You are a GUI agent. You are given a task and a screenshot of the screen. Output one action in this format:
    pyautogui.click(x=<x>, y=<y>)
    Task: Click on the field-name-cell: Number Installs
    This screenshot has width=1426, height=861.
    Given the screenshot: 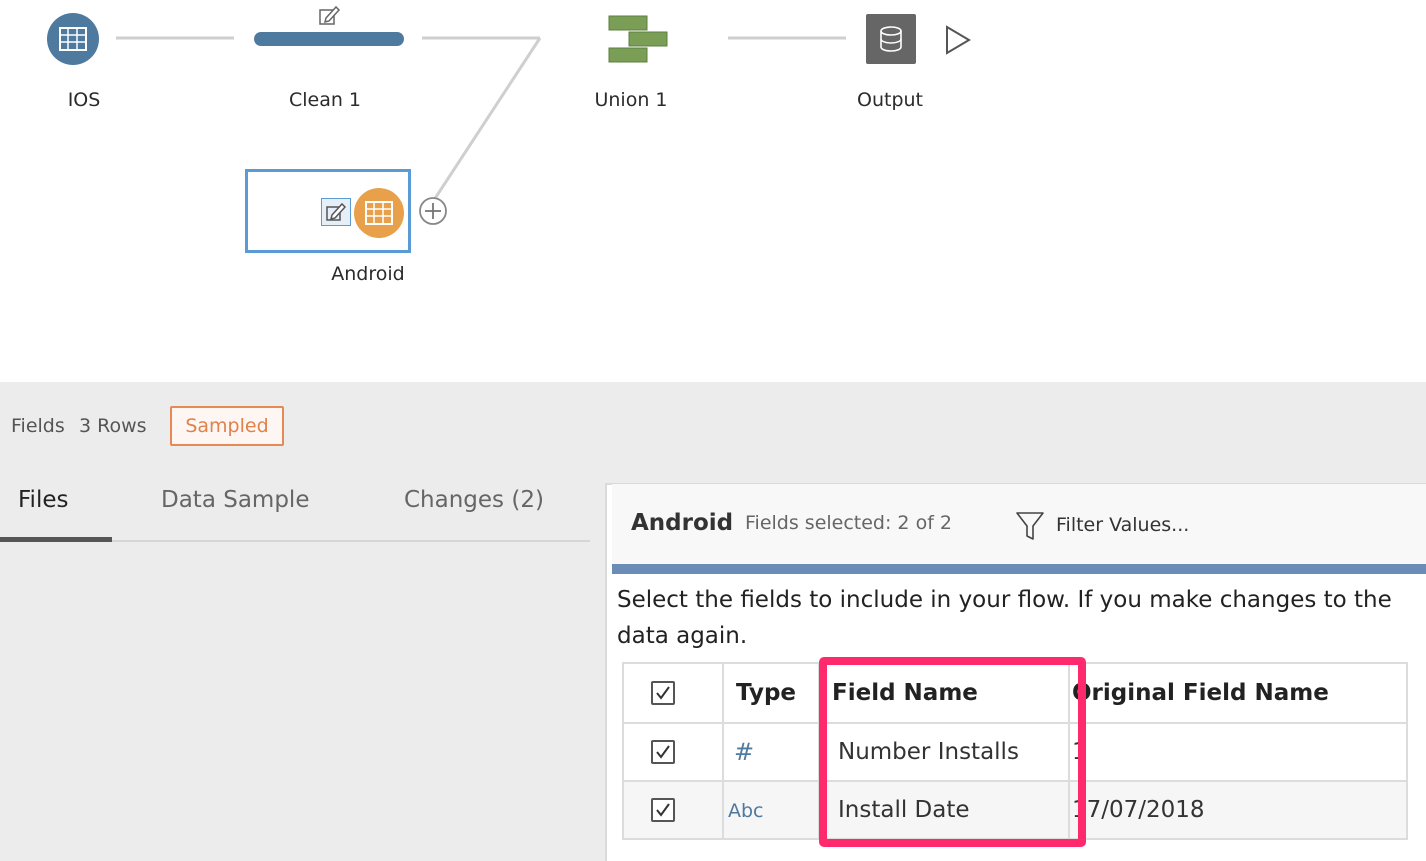 What is the action you would take?
    pyautogui.click(x=944, y=752)
    